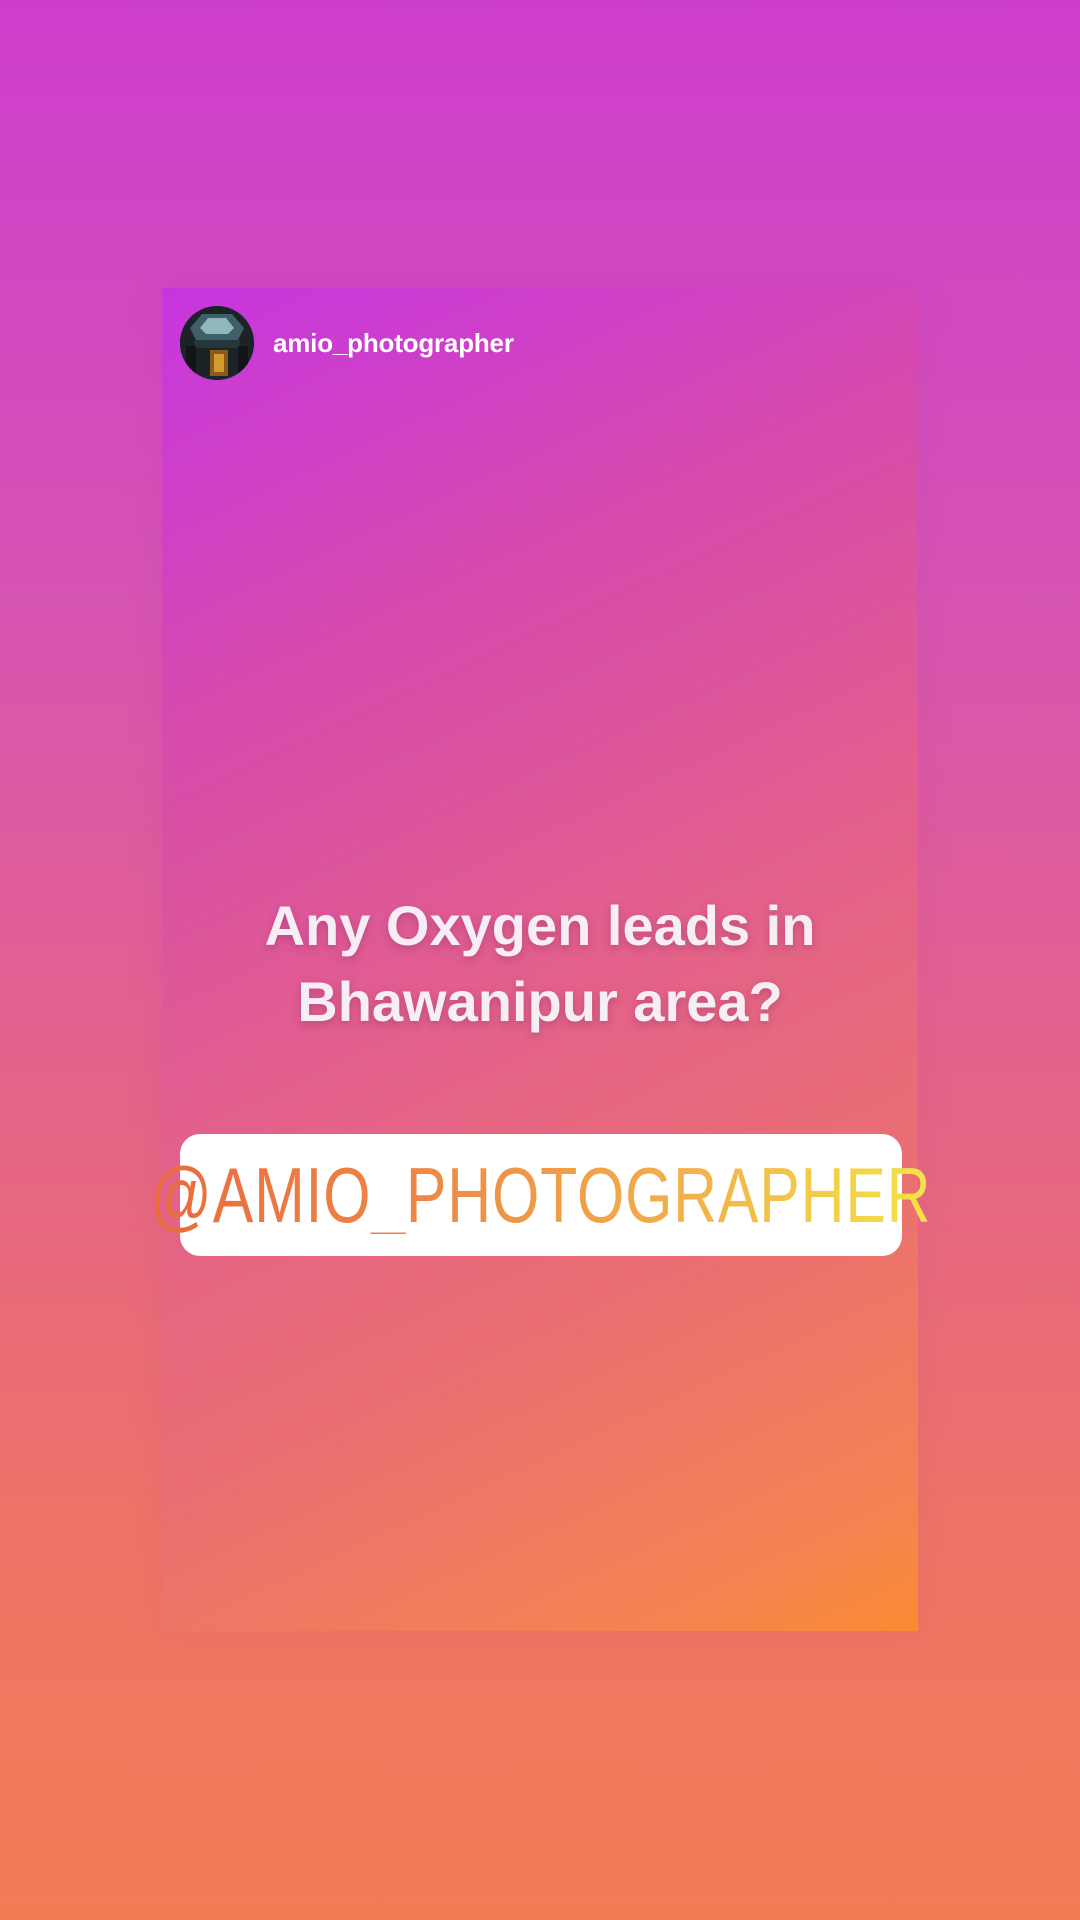 The image size is (1080, 1920). I want to click on post-header: amio_photographer, so click(347, 343).